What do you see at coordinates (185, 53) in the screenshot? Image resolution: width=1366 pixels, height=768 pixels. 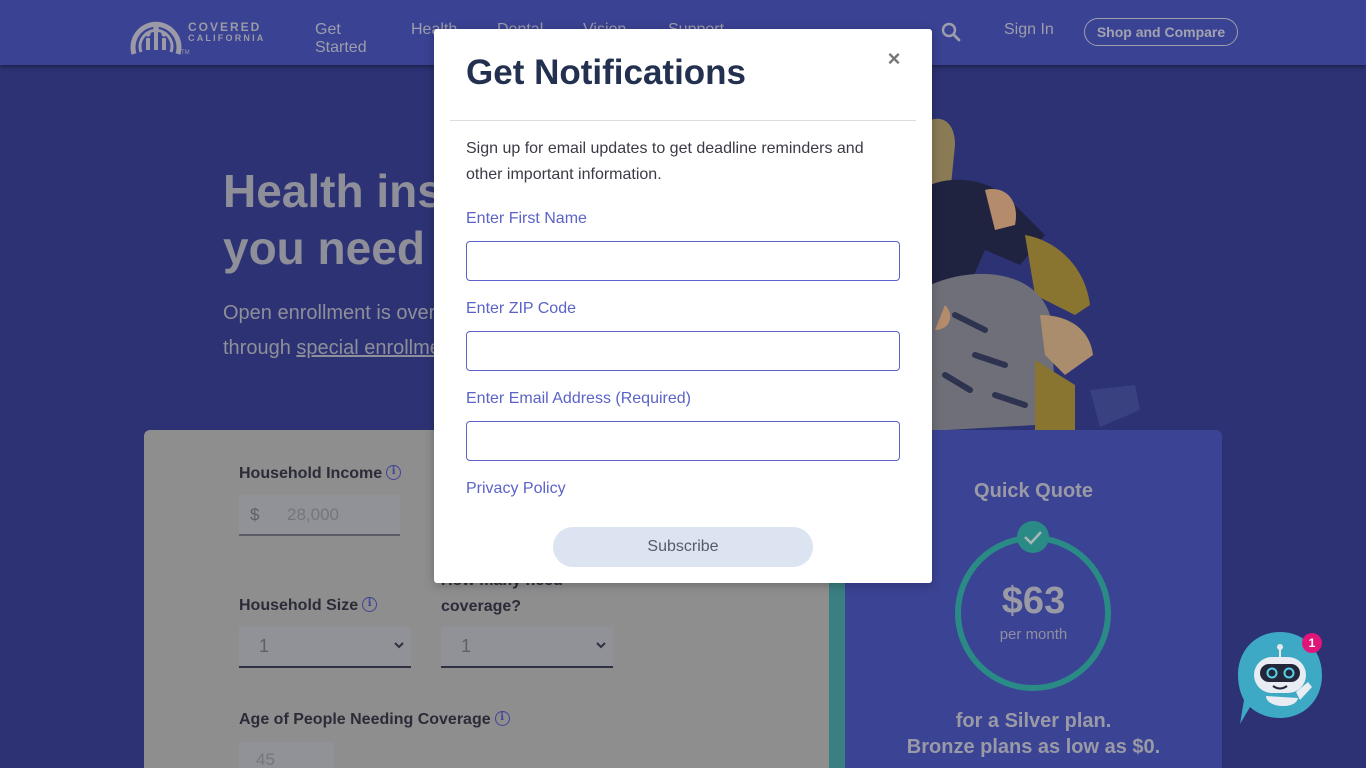 I see `logo-trademark: TM` at bounding box center [185, 53].